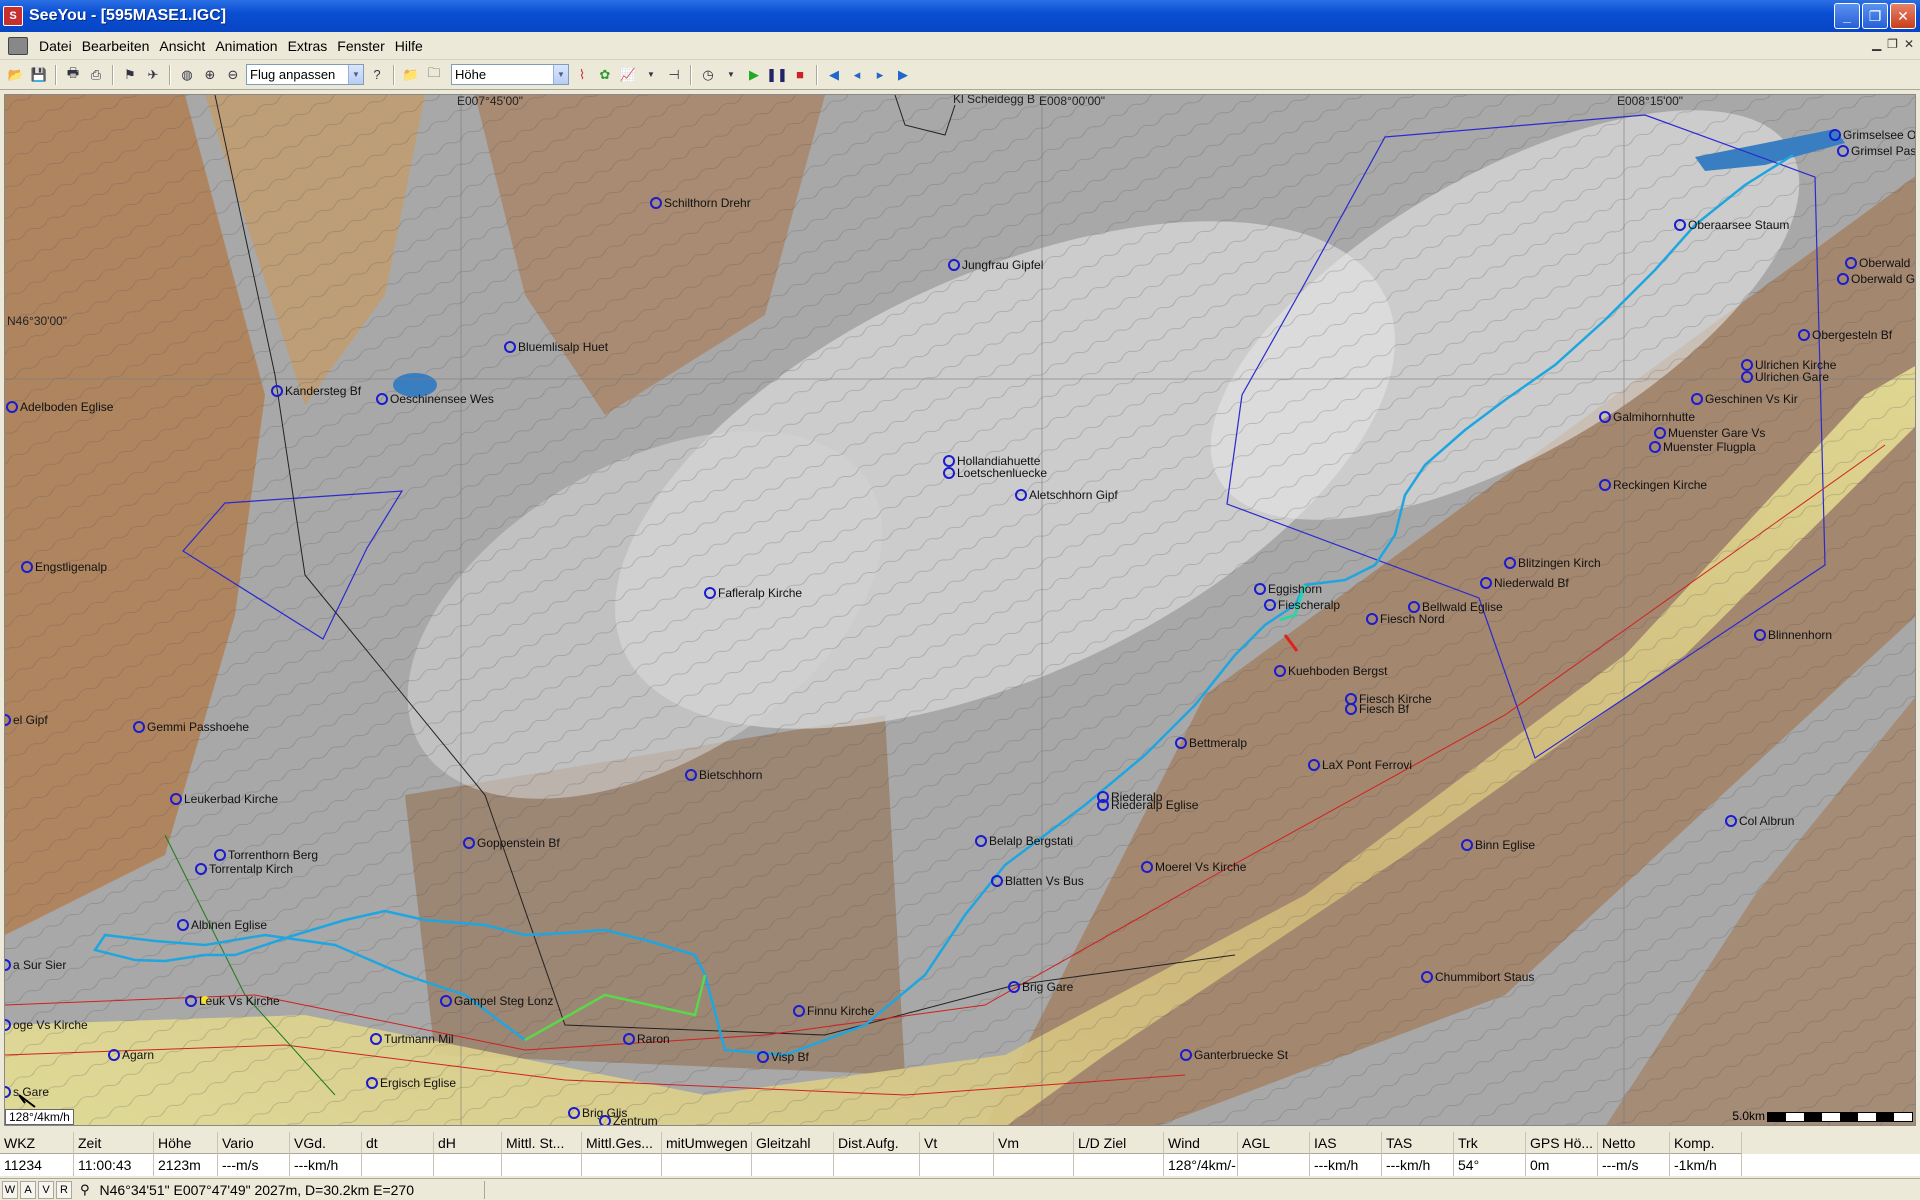  Describe the element at coordinates (326, 1143) in the screenshot. I see `column-header: VGd.` at that location.